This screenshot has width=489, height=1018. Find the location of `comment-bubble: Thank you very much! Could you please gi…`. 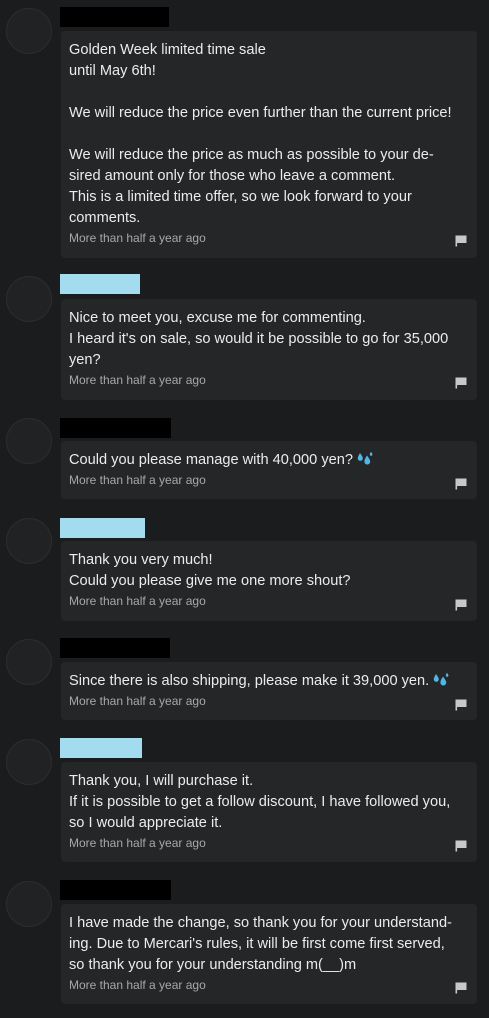

comment-bubble: Thank you very much! Could you please gi… is located at coordinates (269, 581).